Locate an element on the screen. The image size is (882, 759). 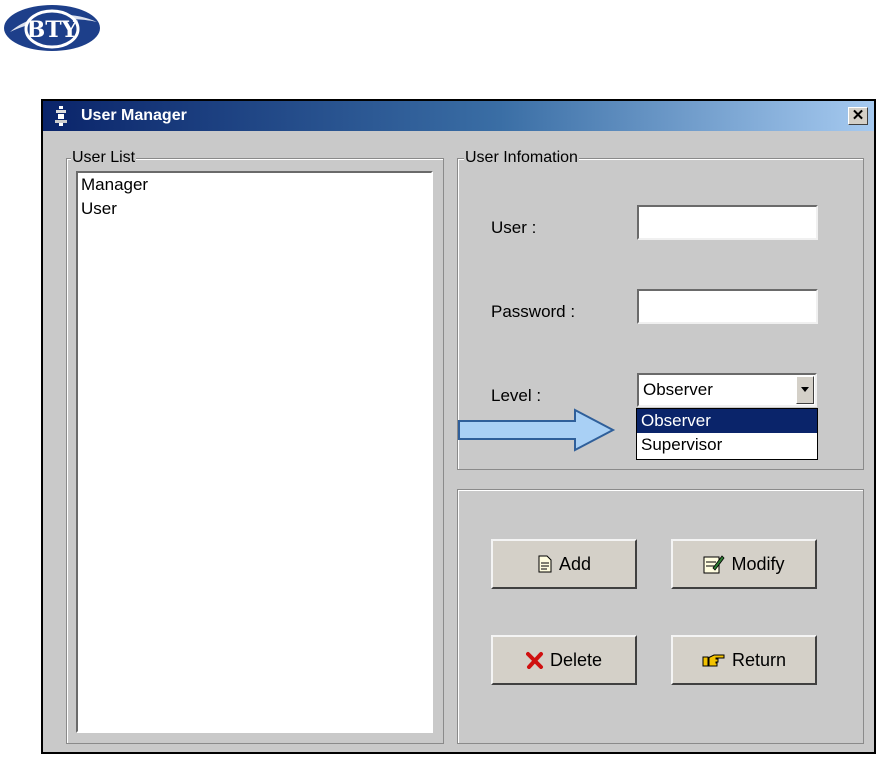
level-option-supervisor: Supervisor is located at coordinates (727, 445).